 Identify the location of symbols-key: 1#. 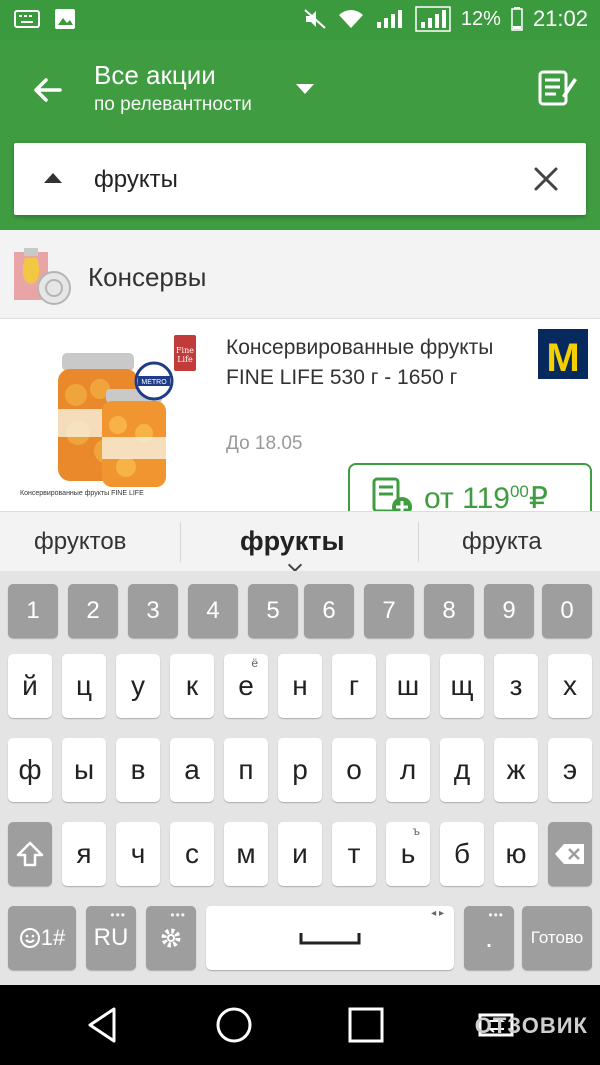
(42, 938).